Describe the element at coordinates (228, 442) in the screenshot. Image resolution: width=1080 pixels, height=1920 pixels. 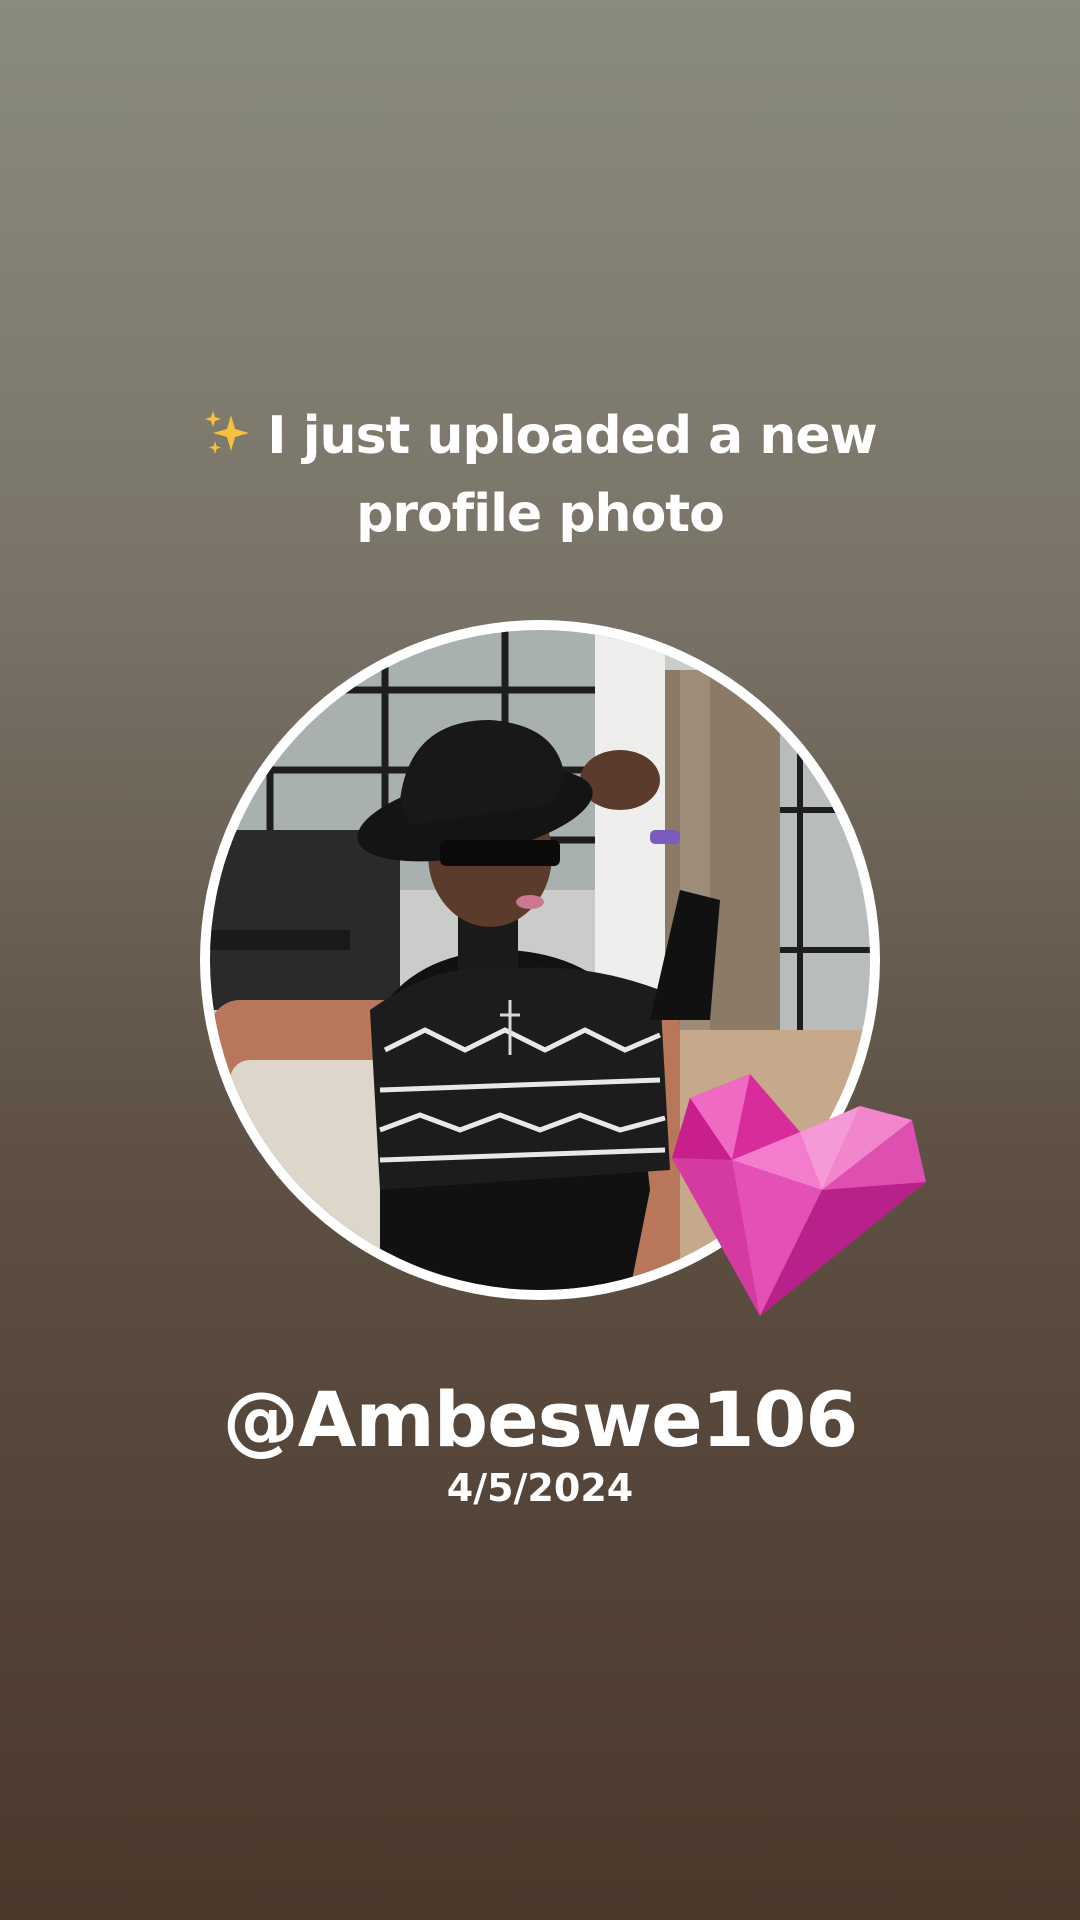
I see `sparkles-icon` at that location.